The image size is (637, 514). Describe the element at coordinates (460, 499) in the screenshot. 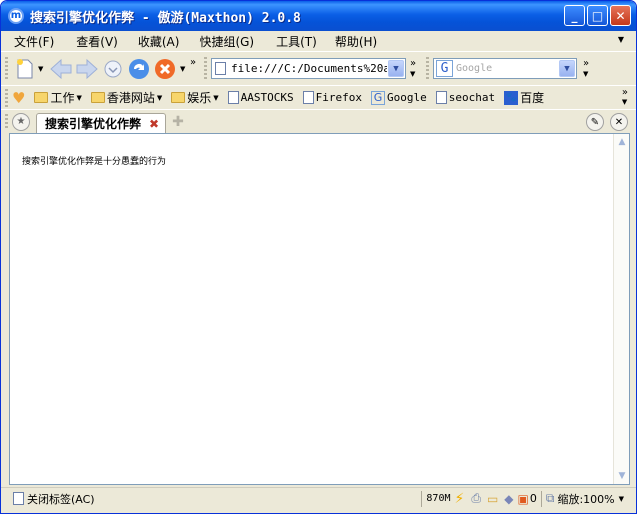

I see `lightning-icon: ⚡` at that location.